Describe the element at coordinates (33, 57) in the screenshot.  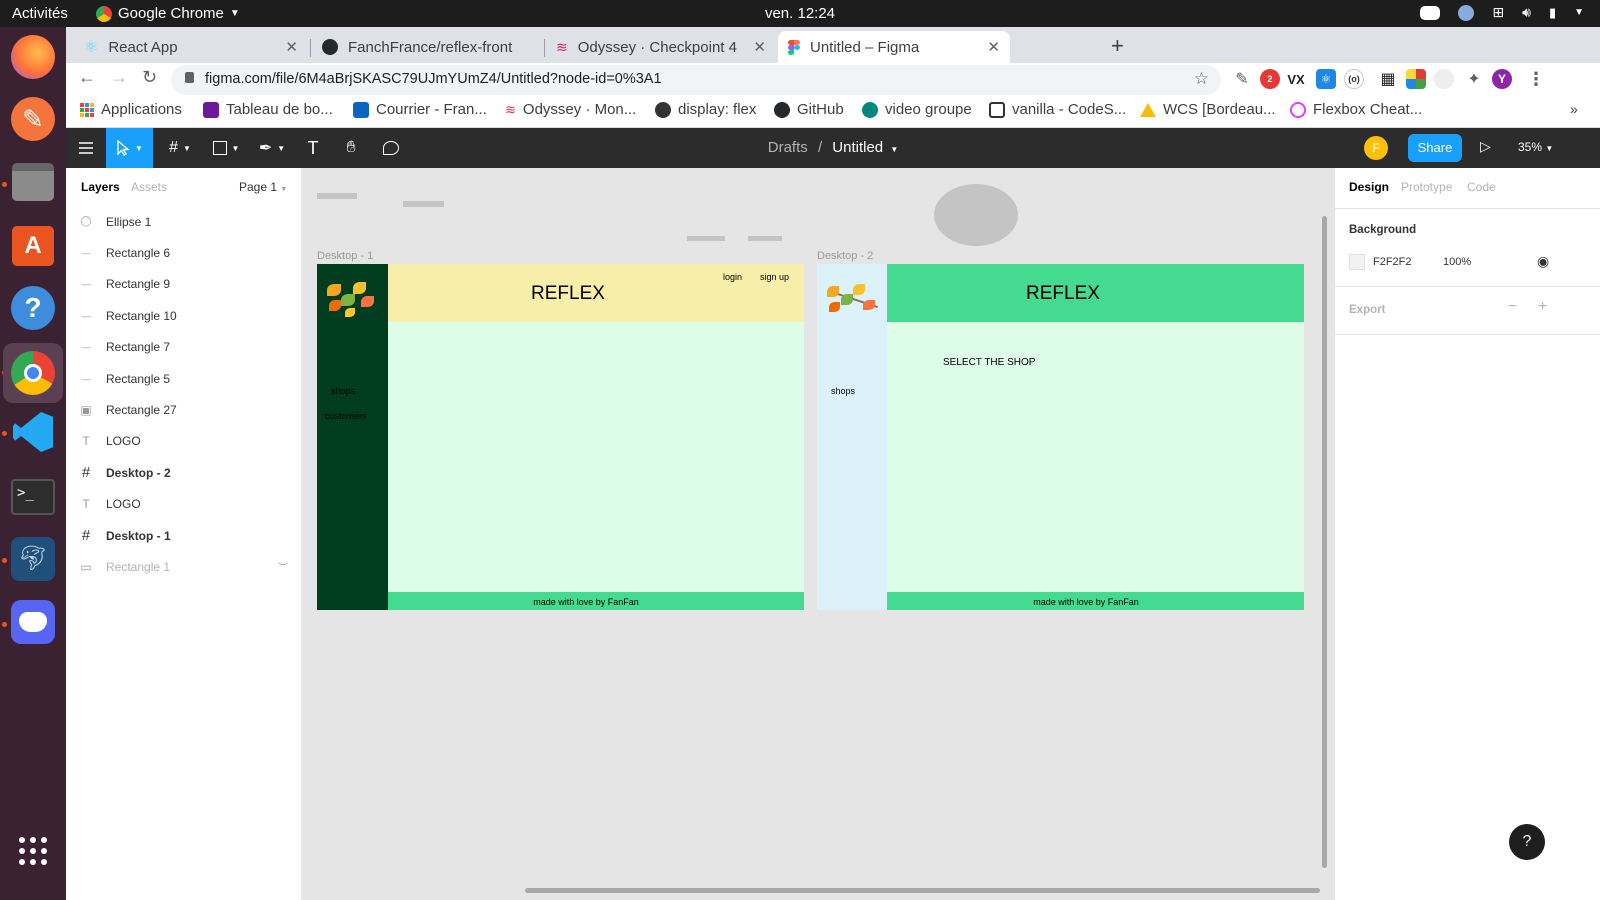
I see `firefox-icon` at that location.